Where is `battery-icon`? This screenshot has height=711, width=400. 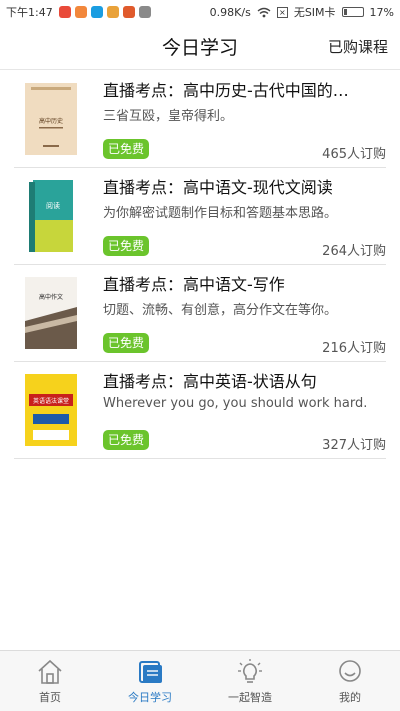
battery-icon is located at coordinates (352, 12).